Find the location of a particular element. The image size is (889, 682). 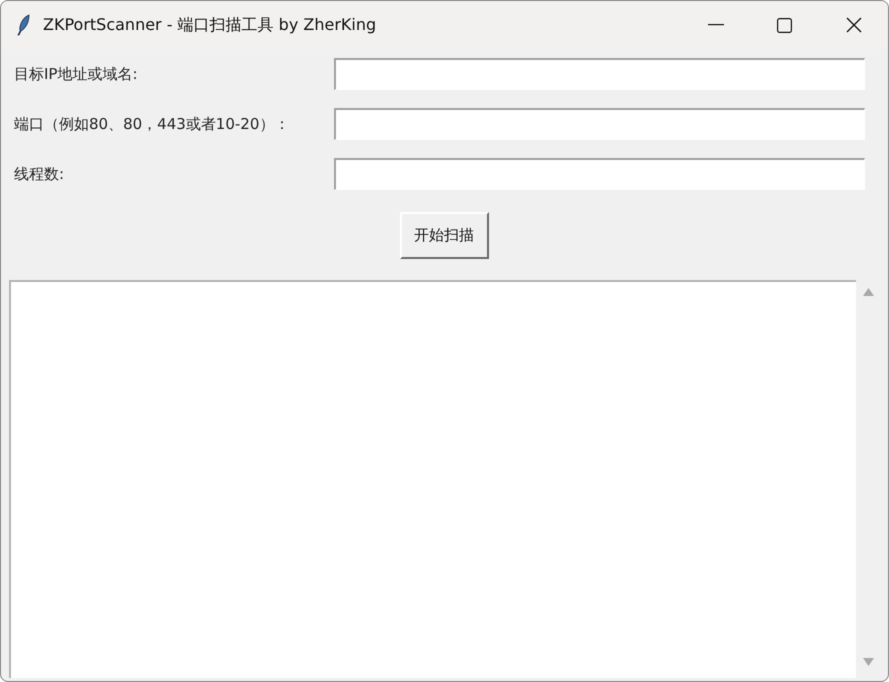

feather-icon is located at coordinates (24, 25).